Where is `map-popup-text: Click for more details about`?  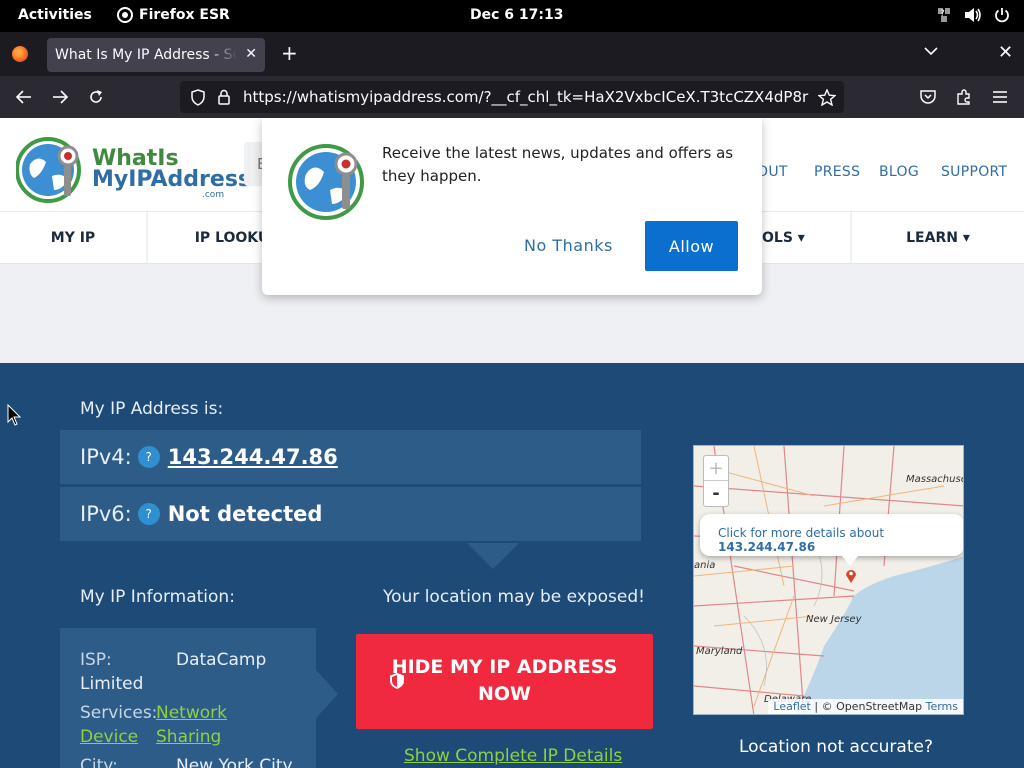
map-popup-text: Click for more details about is located at coordinates (801, 533).